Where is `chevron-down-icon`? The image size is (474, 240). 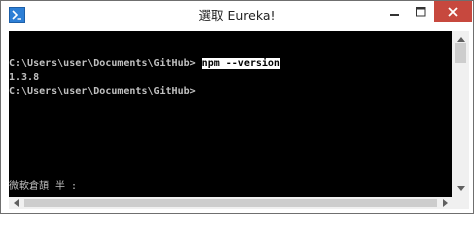 chevron-down-icon is located at coordinates (460, 188).